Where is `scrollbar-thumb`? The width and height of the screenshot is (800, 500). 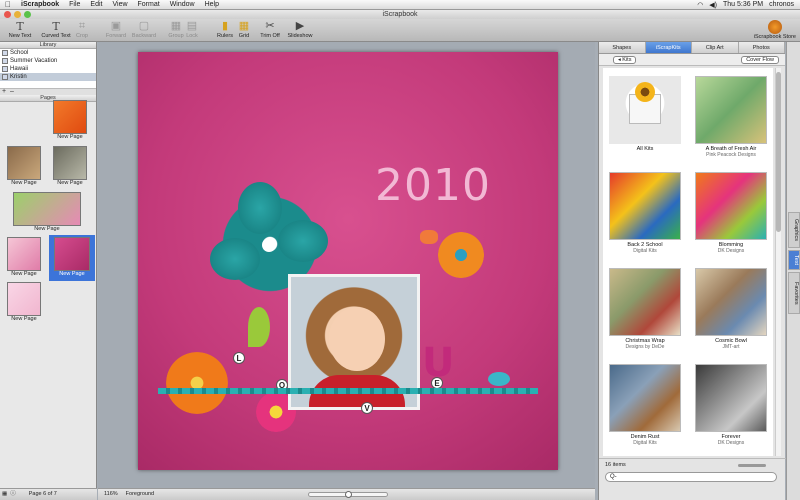 scrollbar-thumb is located at coordinates (778, 152).